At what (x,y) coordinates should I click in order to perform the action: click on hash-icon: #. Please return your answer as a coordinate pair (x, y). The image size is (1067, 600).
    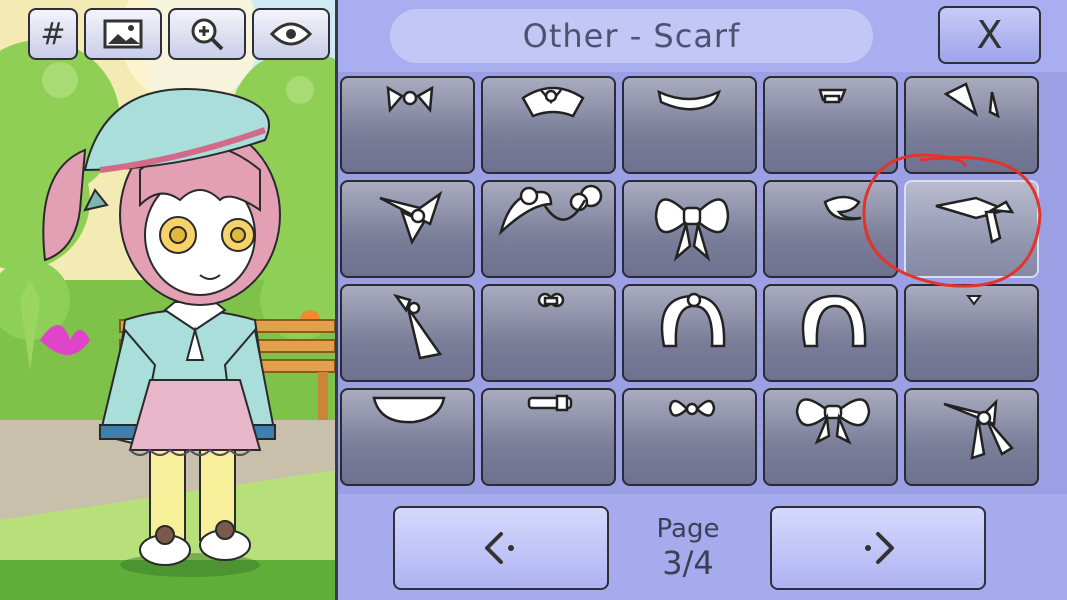
    Looking at the image, I should click on (53, 34).